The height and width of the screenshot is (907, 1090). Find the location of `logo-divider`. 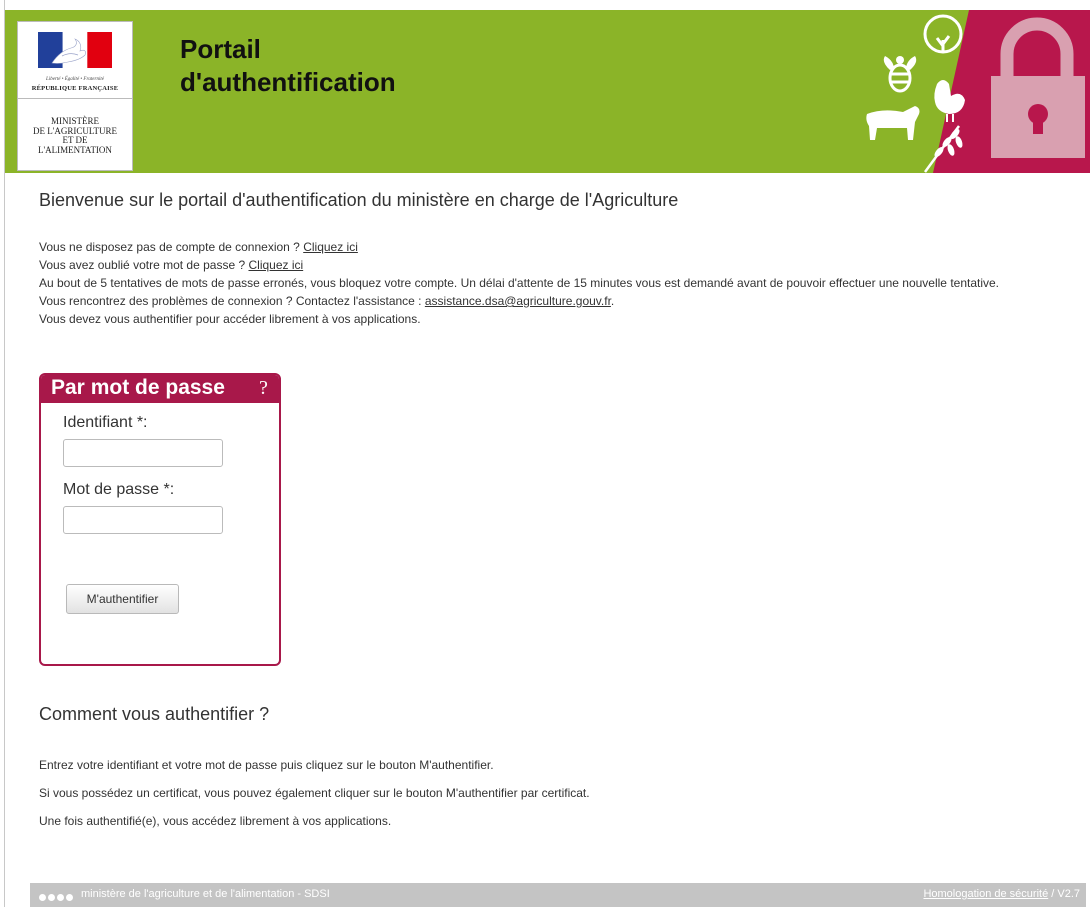

logo-divider is located at coordinates (75, 98).